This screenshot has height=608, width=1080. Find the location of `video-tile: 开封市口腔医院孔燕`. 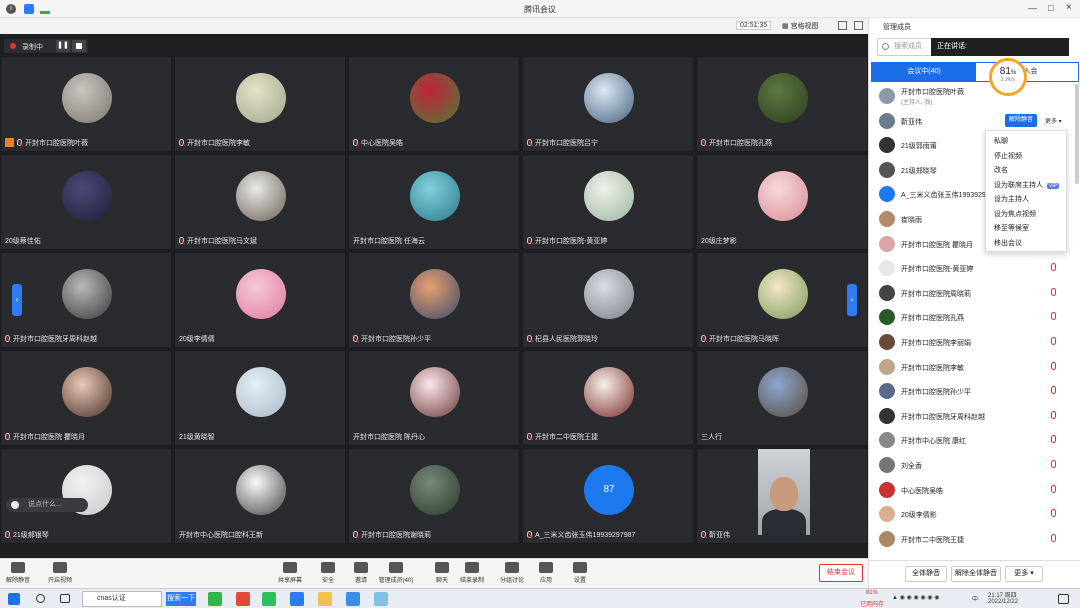

video-tile: 开封市口腔医院孔燕 is located at coordinates (782, 104).